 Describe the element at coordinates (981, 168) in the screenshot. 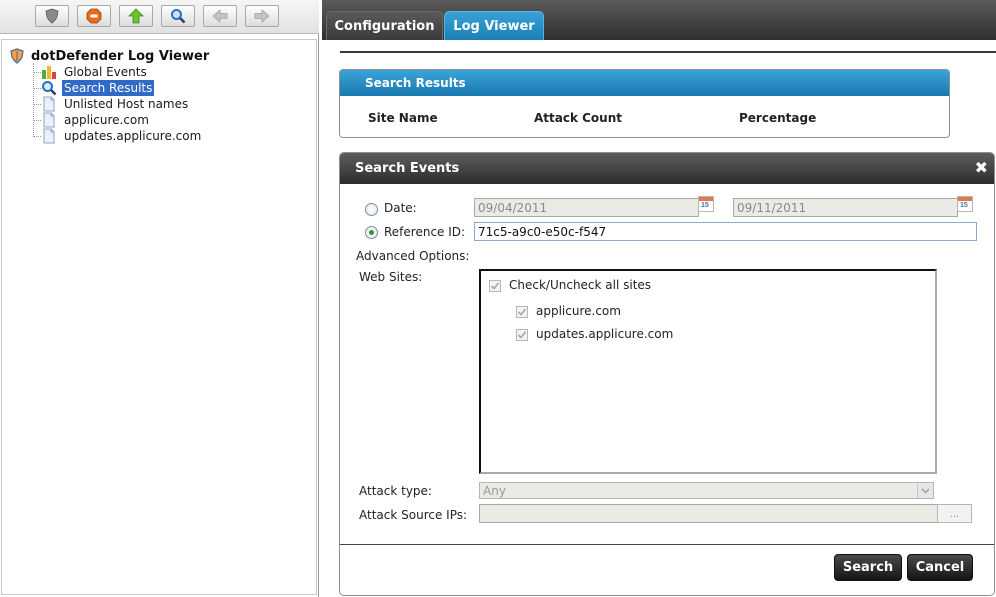

I see `close-icon: ✖` at that location.